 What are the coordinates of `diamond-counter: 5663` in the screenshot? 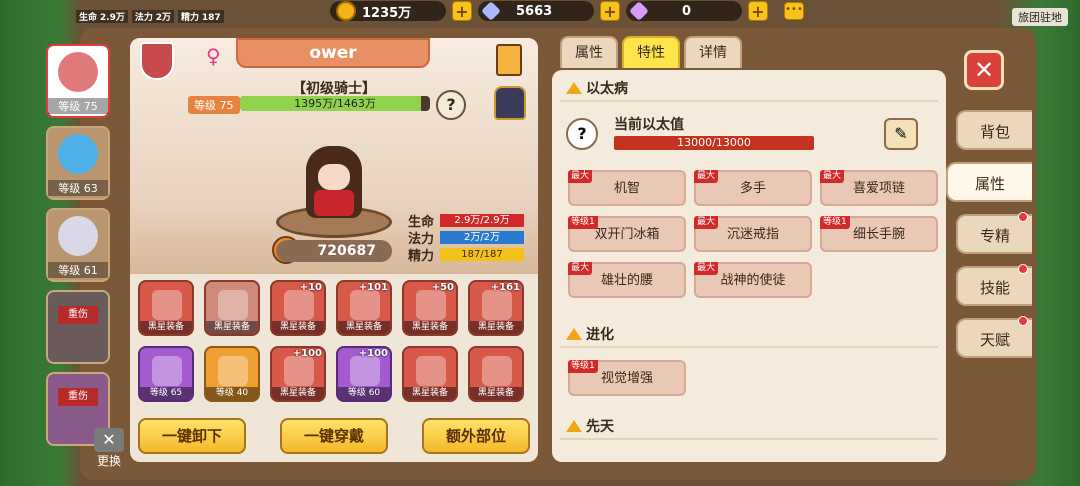 It's located at (536, 11).